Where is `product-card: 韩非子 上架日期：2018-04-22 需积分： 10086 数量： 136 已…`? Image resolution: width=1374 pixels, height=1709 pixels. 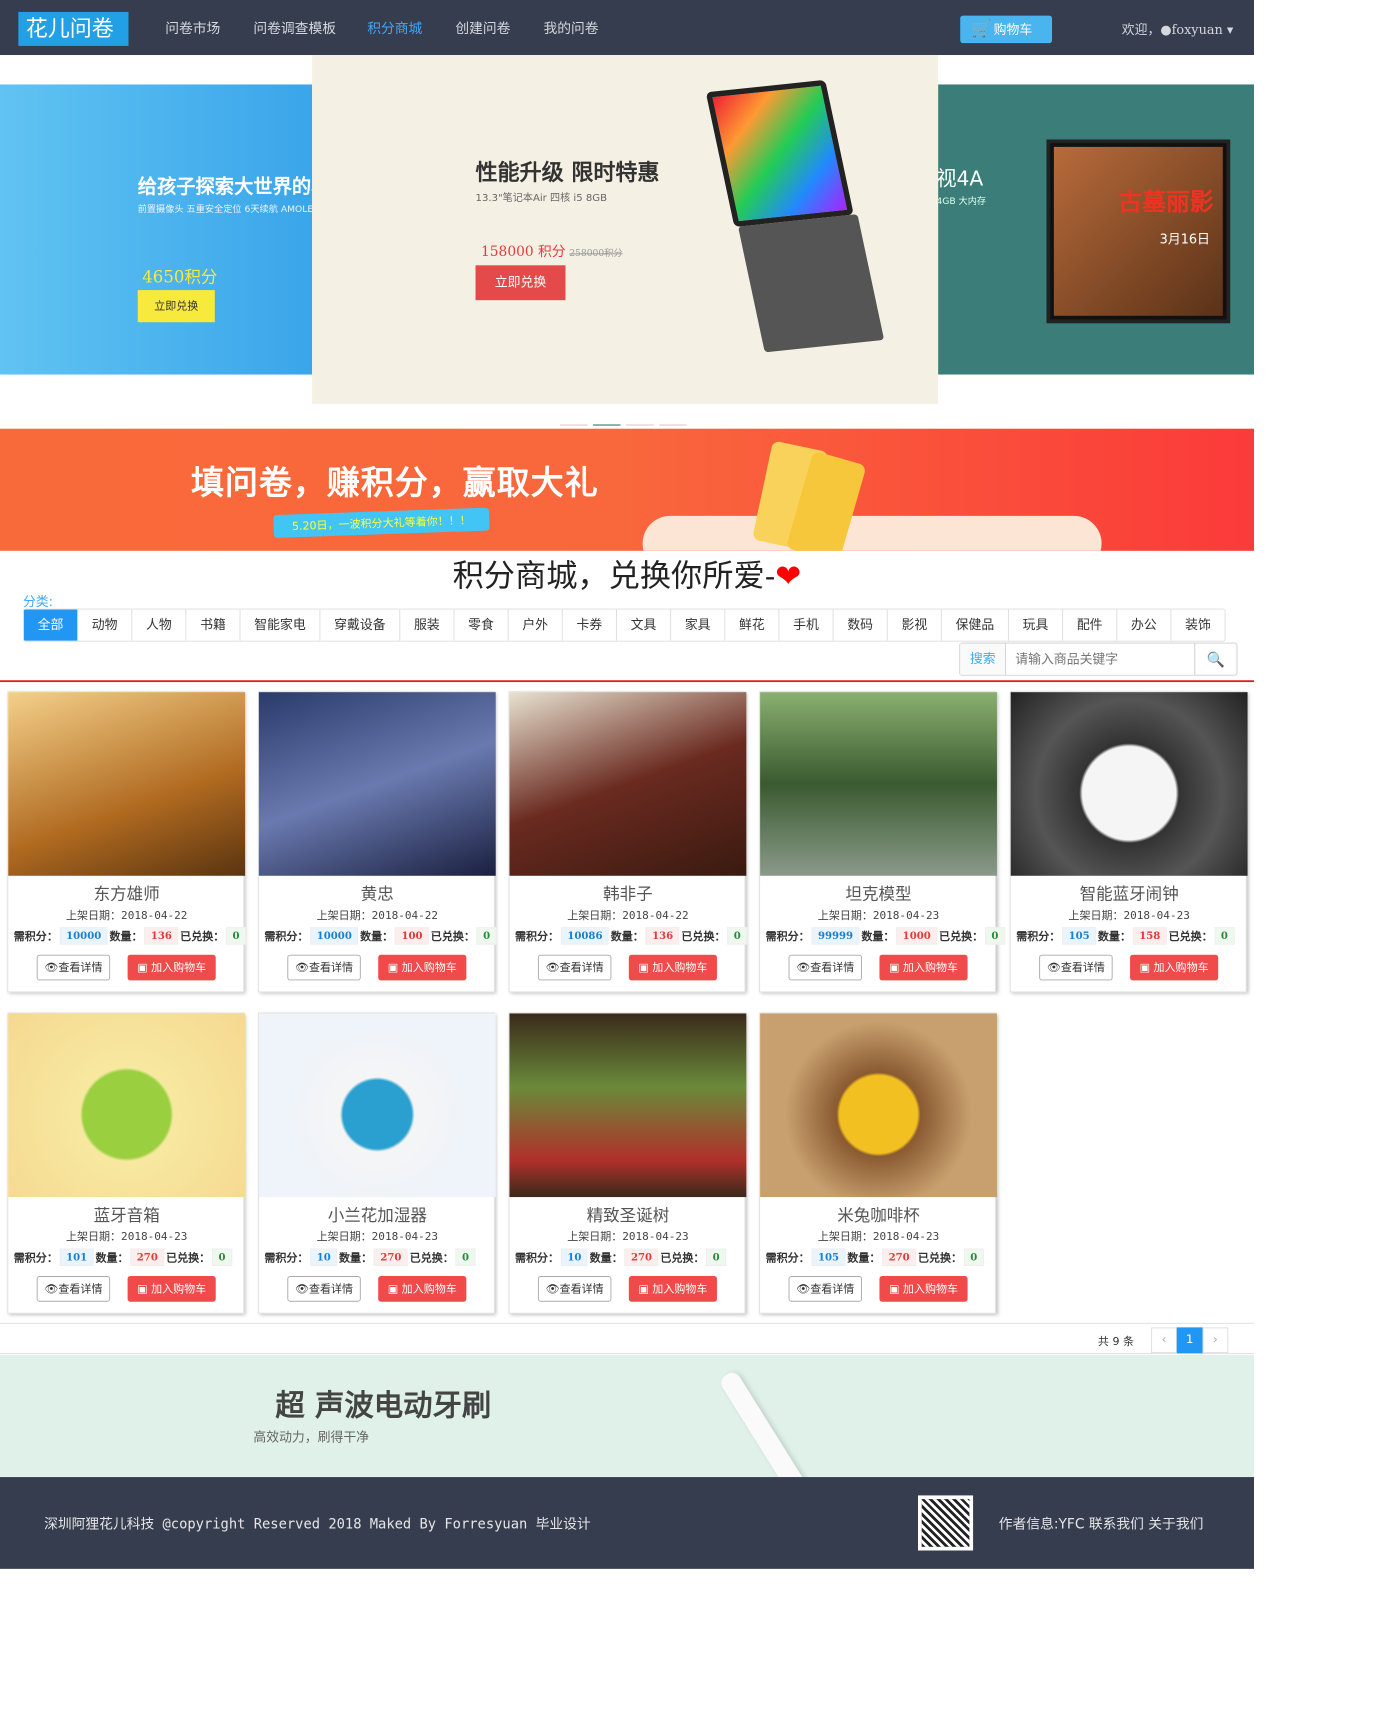 product-card: 韩非子 上架日期：2018-04-22 需积分： 10086 数量： 136 已… is located at coordinates (628, 842).